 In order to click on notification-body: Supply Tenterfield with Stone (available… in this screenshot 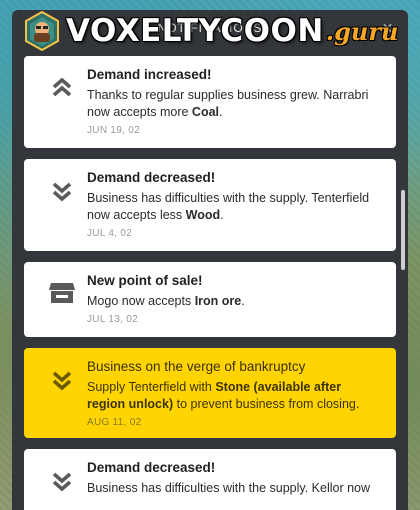, I will do `click(223, 395)`.